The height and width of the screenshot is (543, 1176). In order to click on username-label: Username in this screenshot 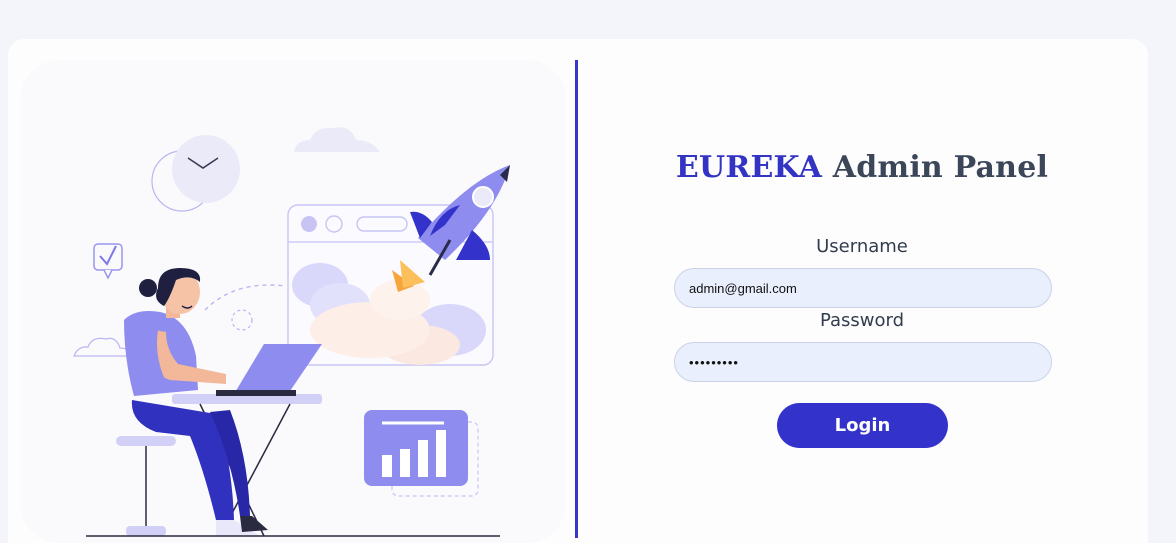, I will do `click(862, 246)`.